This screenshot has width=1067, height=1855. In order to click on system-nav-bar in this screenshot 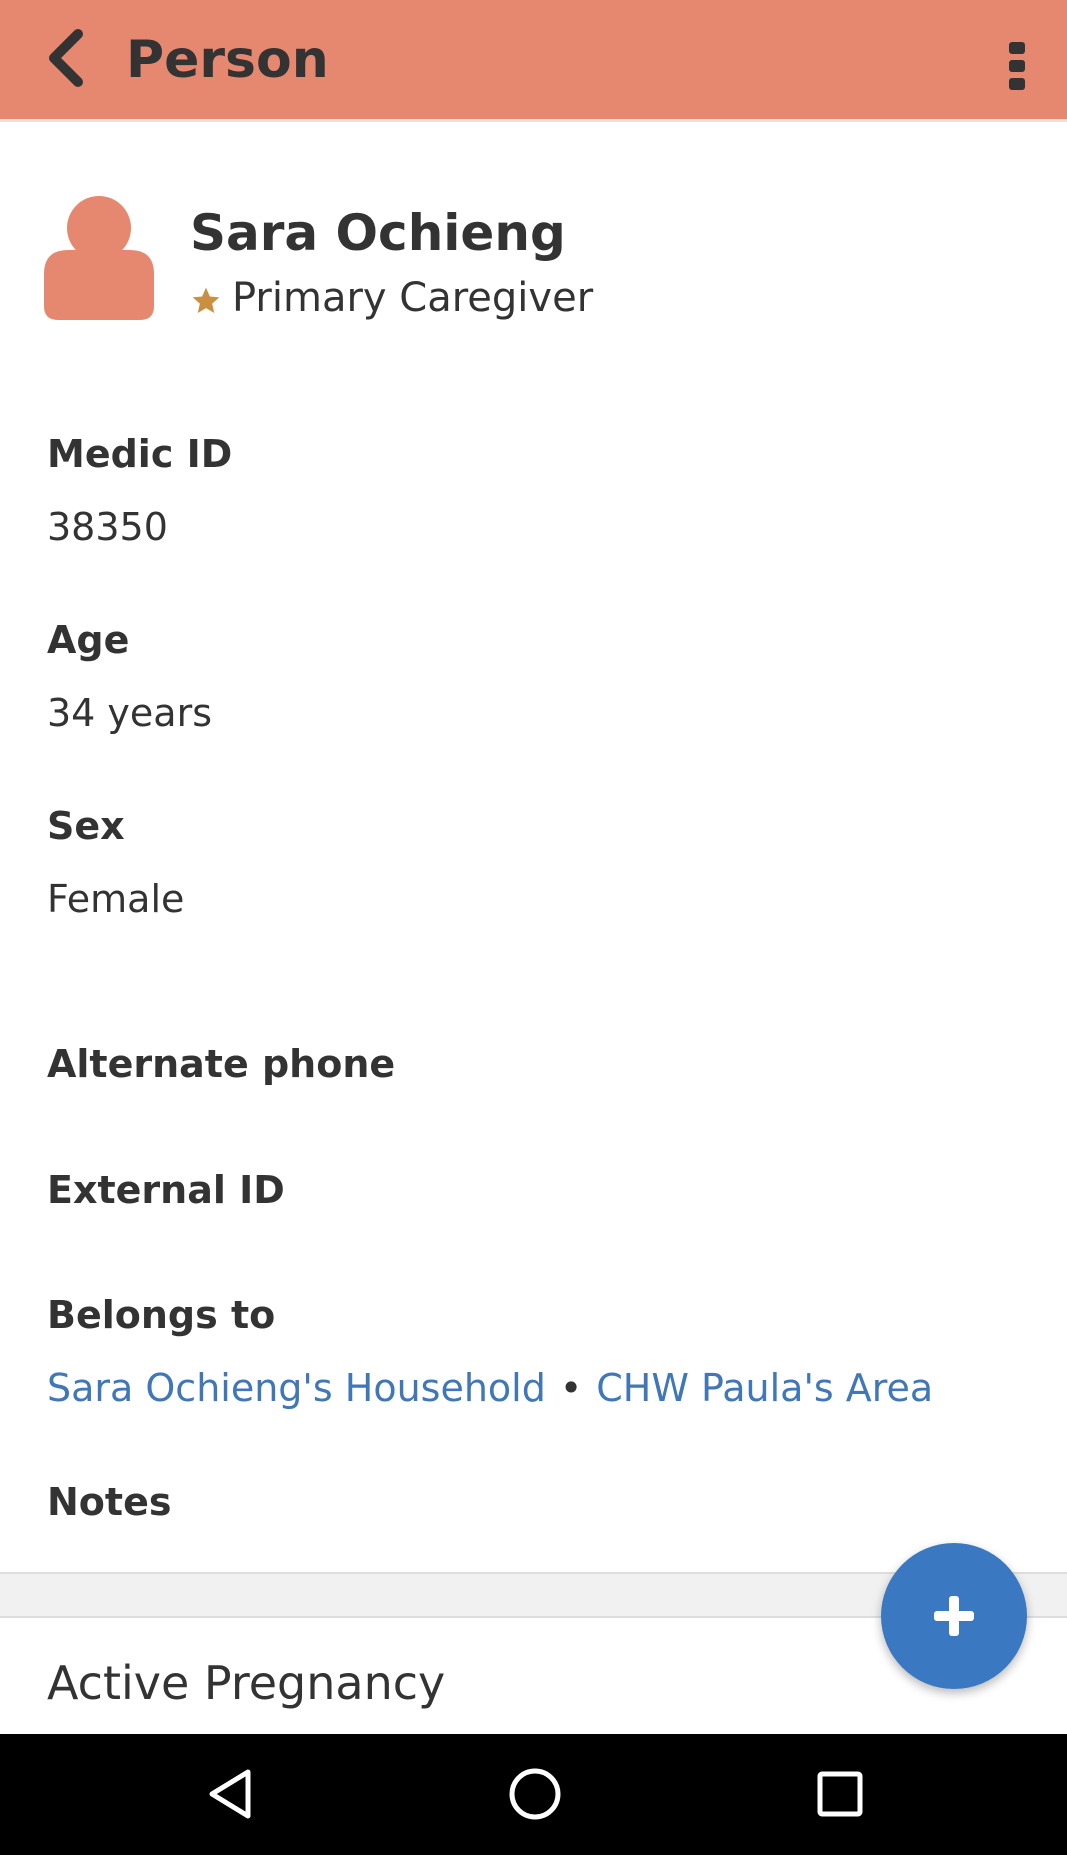, I will do `click(533, 1794)`.